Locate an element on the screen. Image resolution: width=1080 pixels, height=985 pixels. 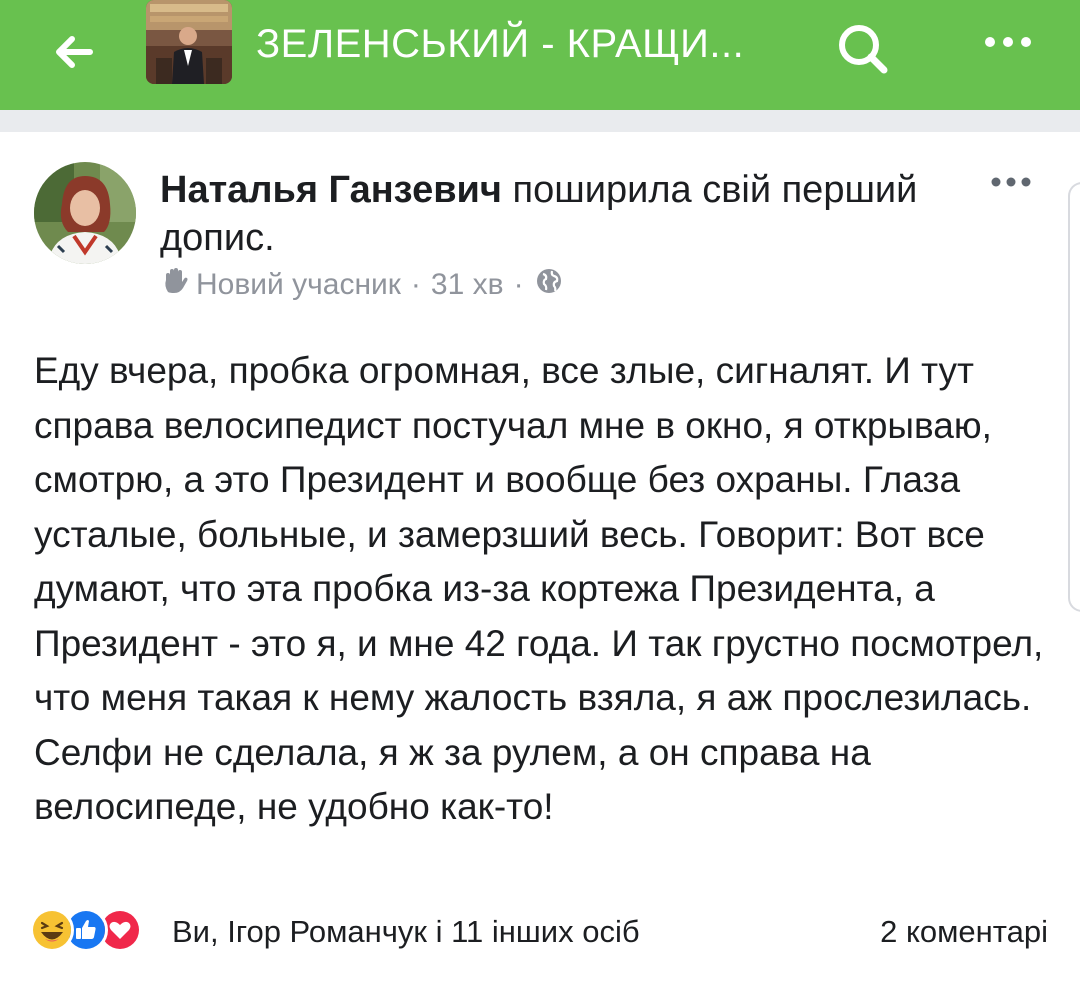
globe-icon is located at coordinates (549, 285).